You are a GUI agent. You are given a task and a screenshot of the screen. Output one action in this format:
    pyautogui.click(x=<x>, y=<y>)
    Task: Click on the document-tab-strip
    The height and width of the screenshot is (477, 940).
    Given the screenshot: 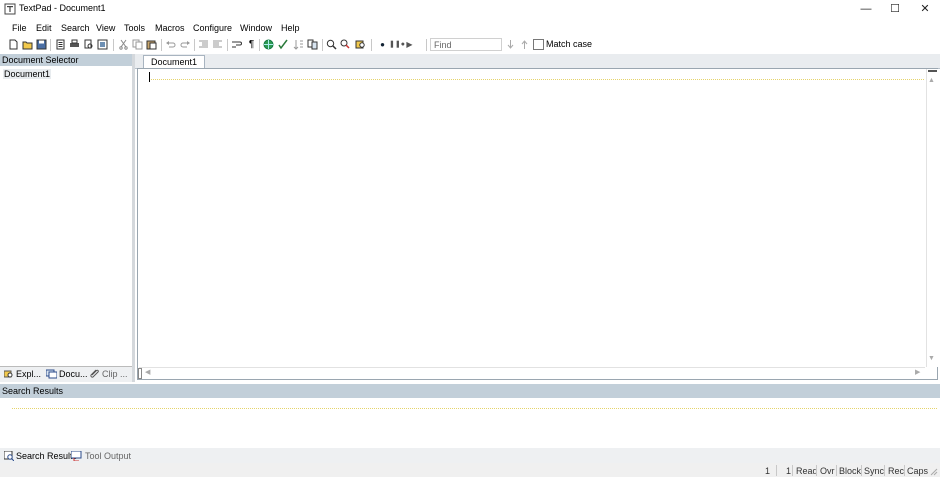 What is the action you would take?
    pyautogui.click(x=537, y=61)
    